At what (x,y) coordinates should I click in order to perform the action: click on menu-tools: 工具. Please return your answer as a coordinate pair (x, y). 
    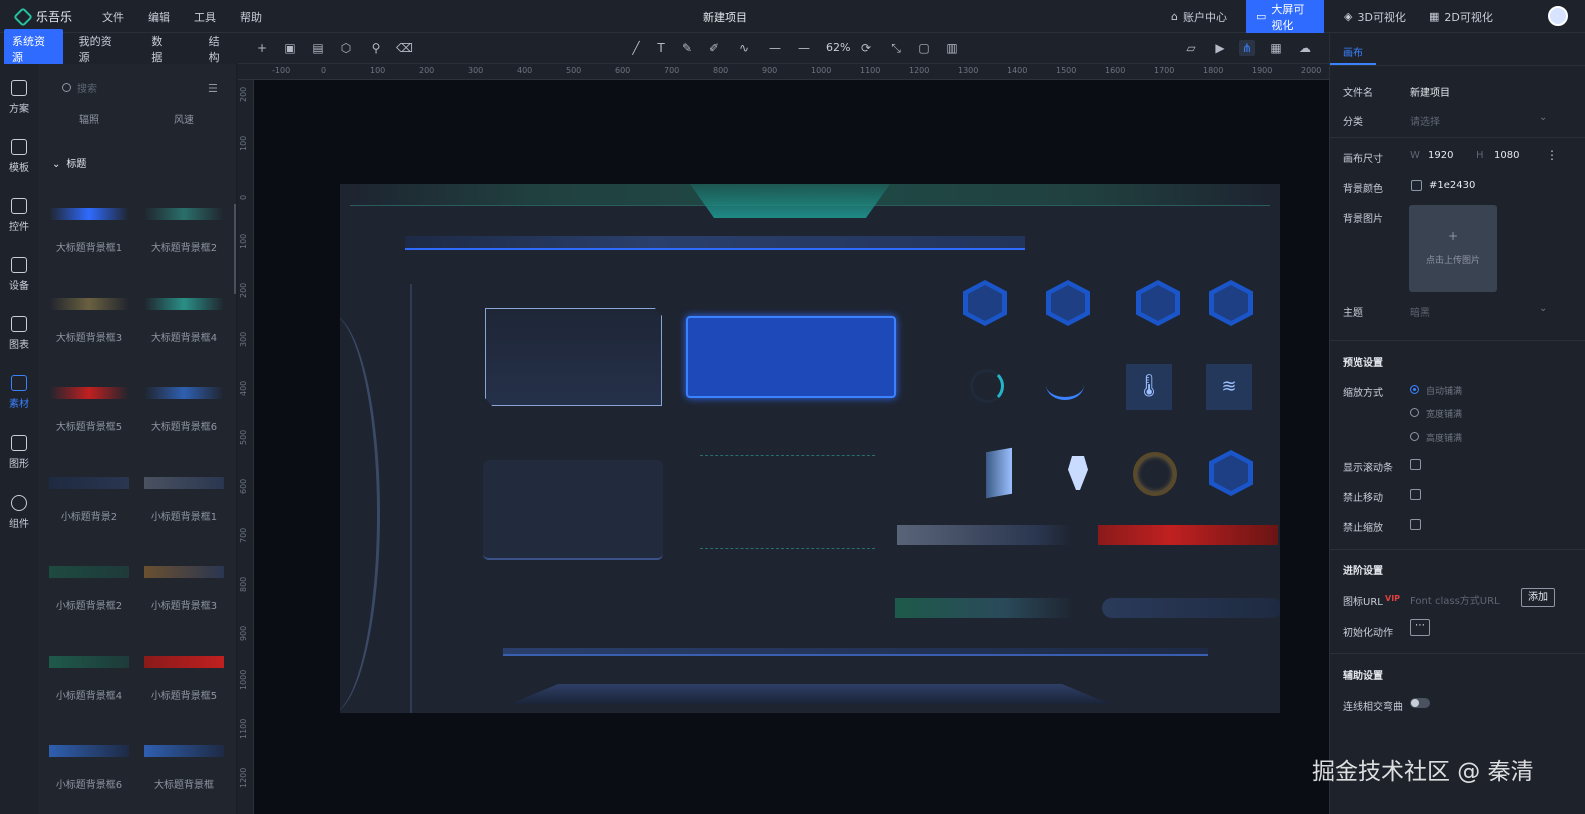
    Looking at the image, I should click on (205, 17).